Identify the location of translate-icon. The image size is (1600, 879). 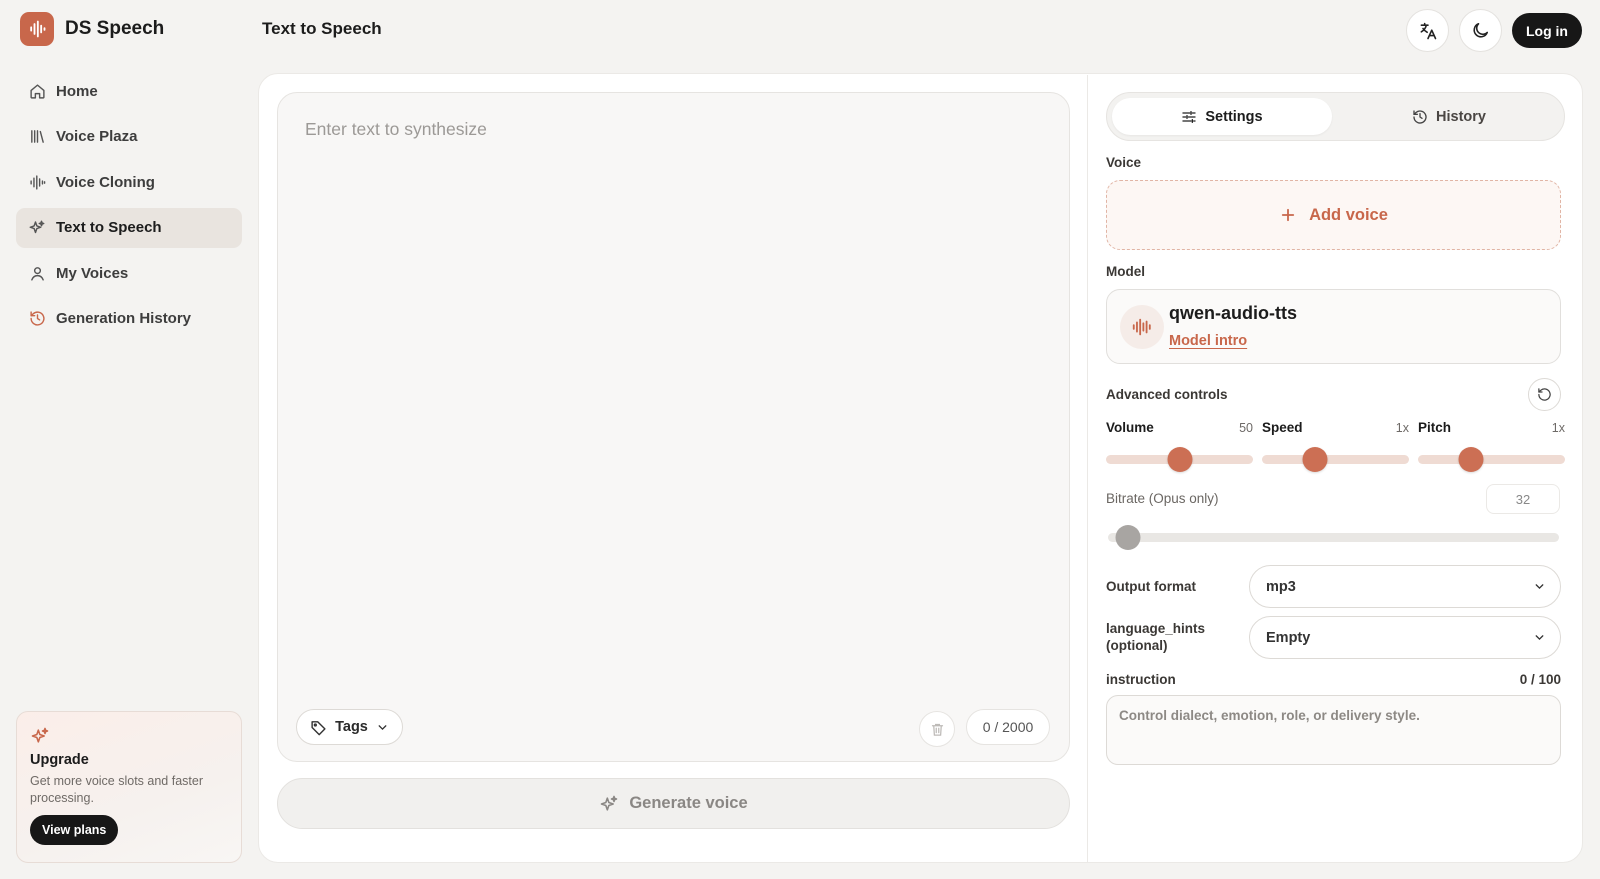
(1428, 30).